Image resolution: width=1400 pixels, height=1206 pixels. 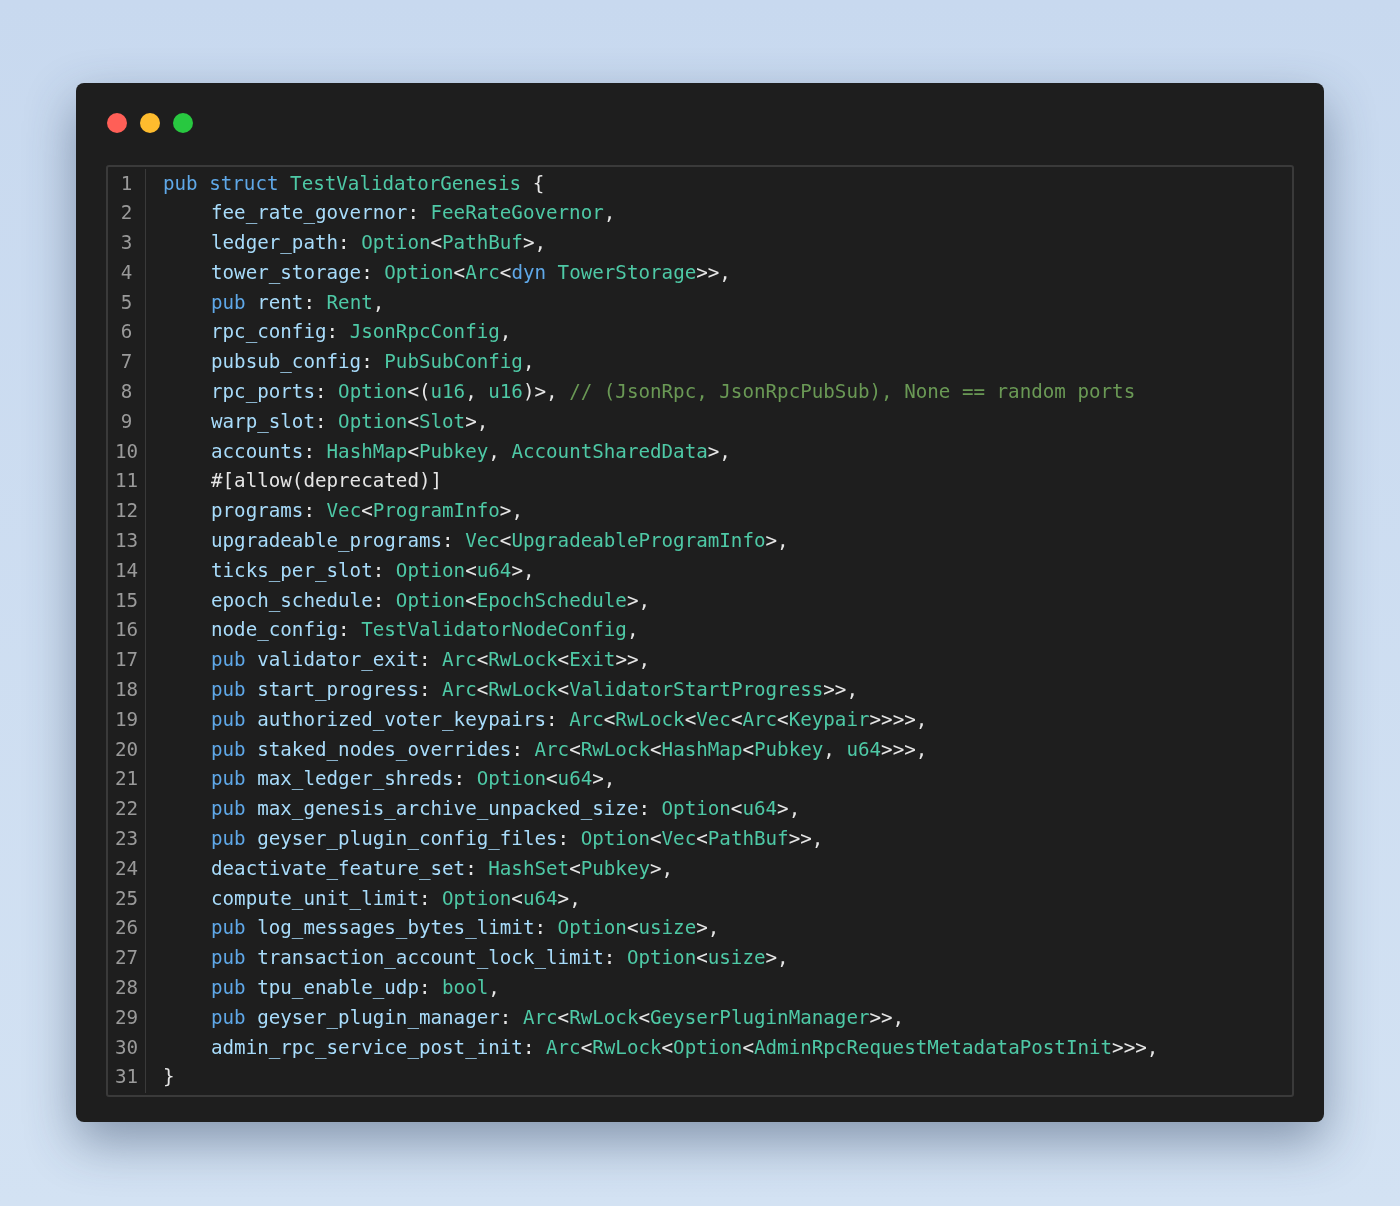 I want to click on code-line: pub validator_exit: Arc<RwLock<Exit>>,, so click(x=430, y=660).